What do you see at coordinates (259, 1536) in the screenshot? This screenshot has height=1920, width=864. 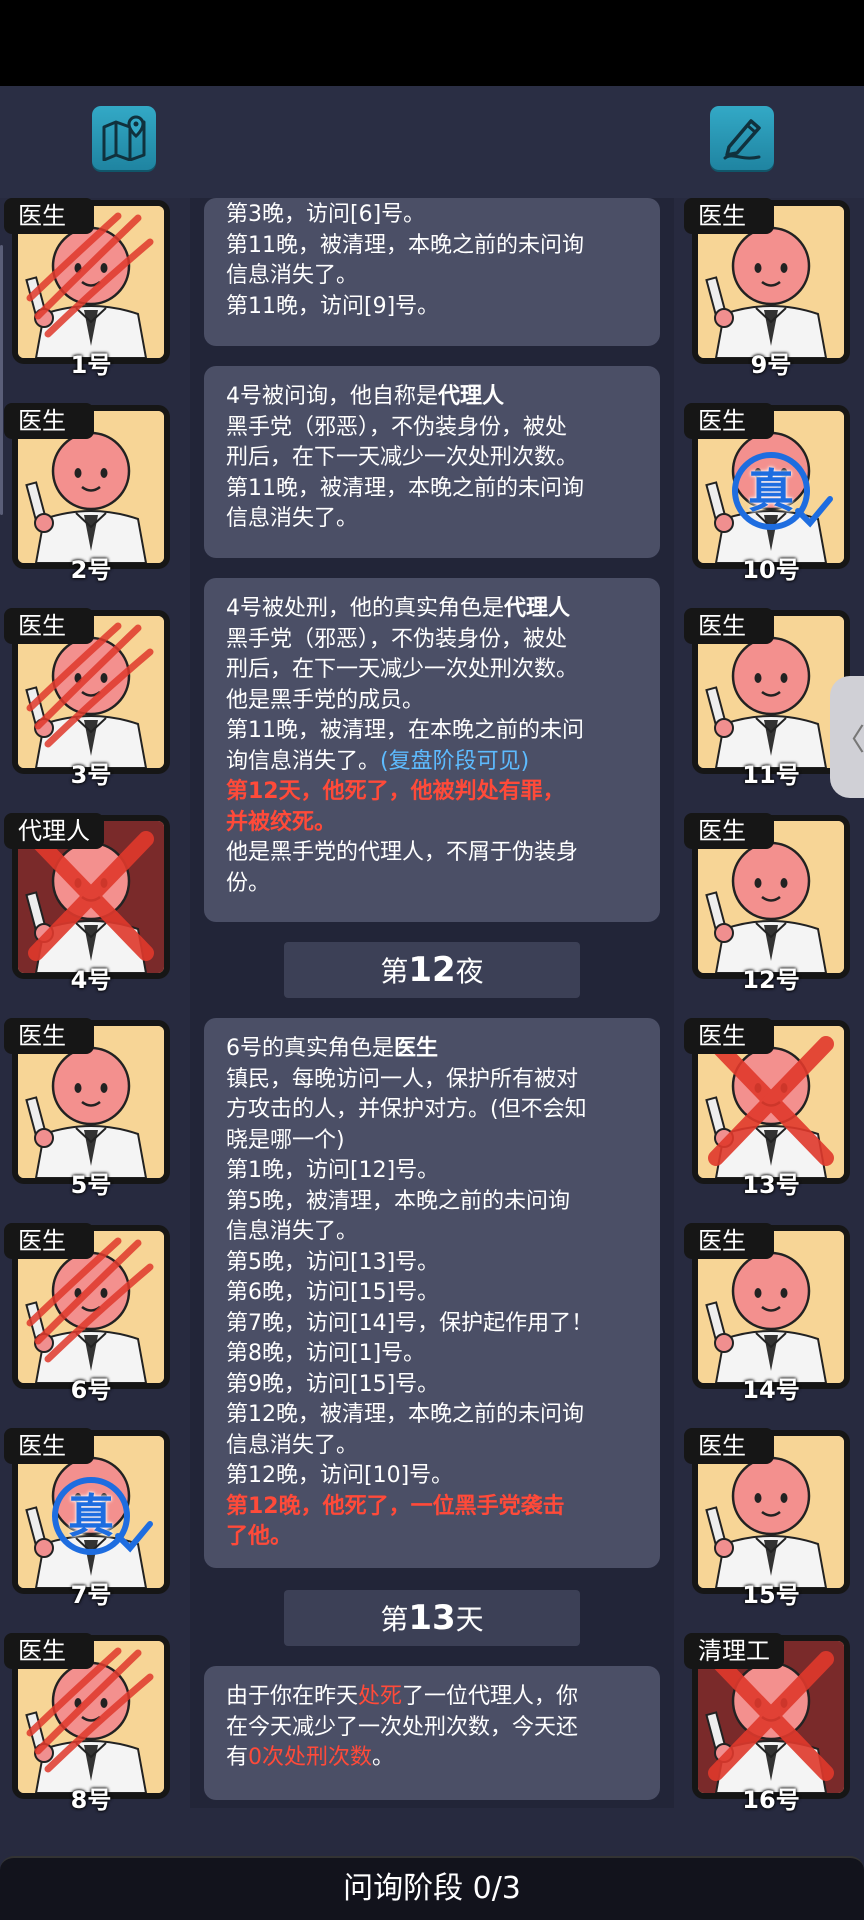 I see `death-line: 了他。` at bounding box center [259, 1536].